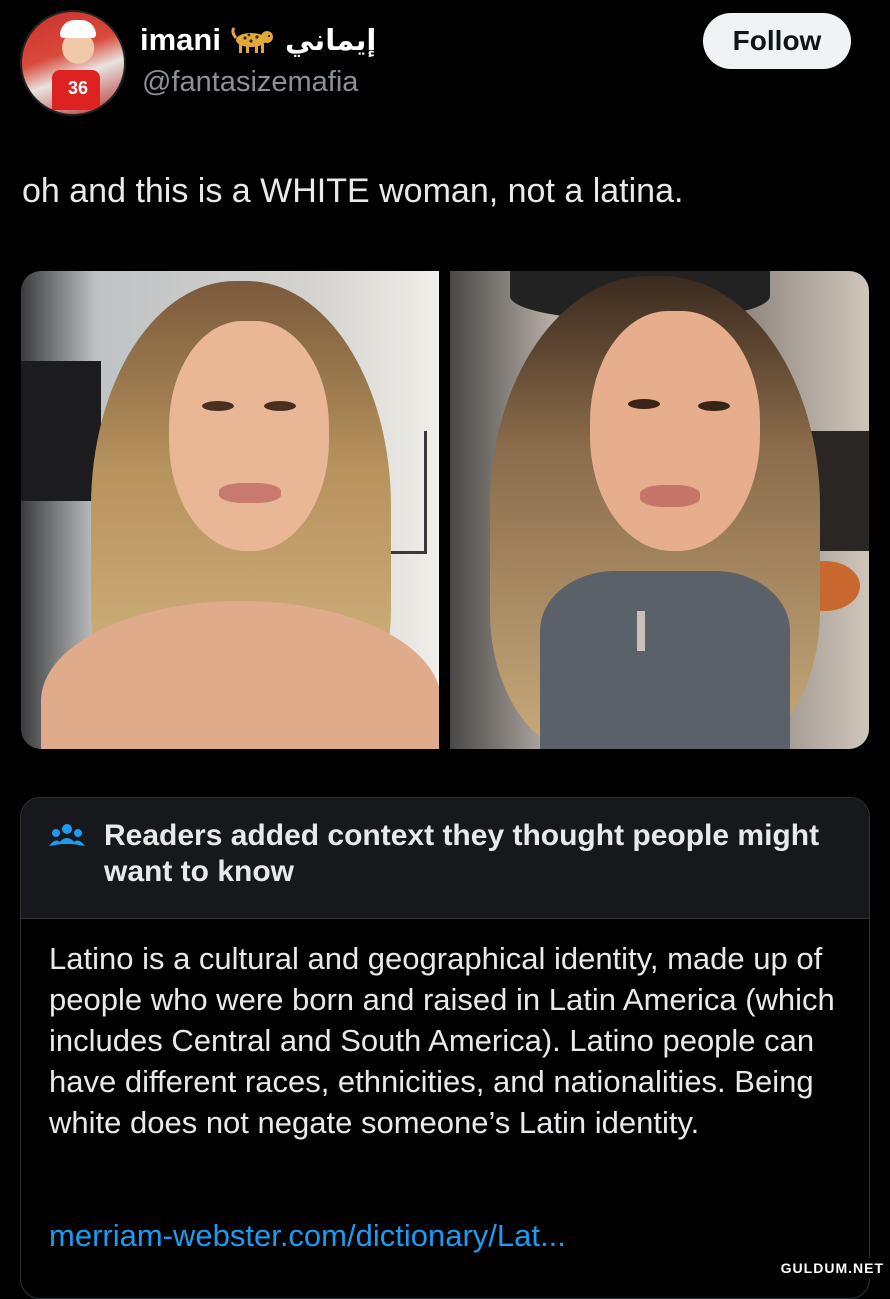  I want to click on display-name: imani, so click(180, 40).